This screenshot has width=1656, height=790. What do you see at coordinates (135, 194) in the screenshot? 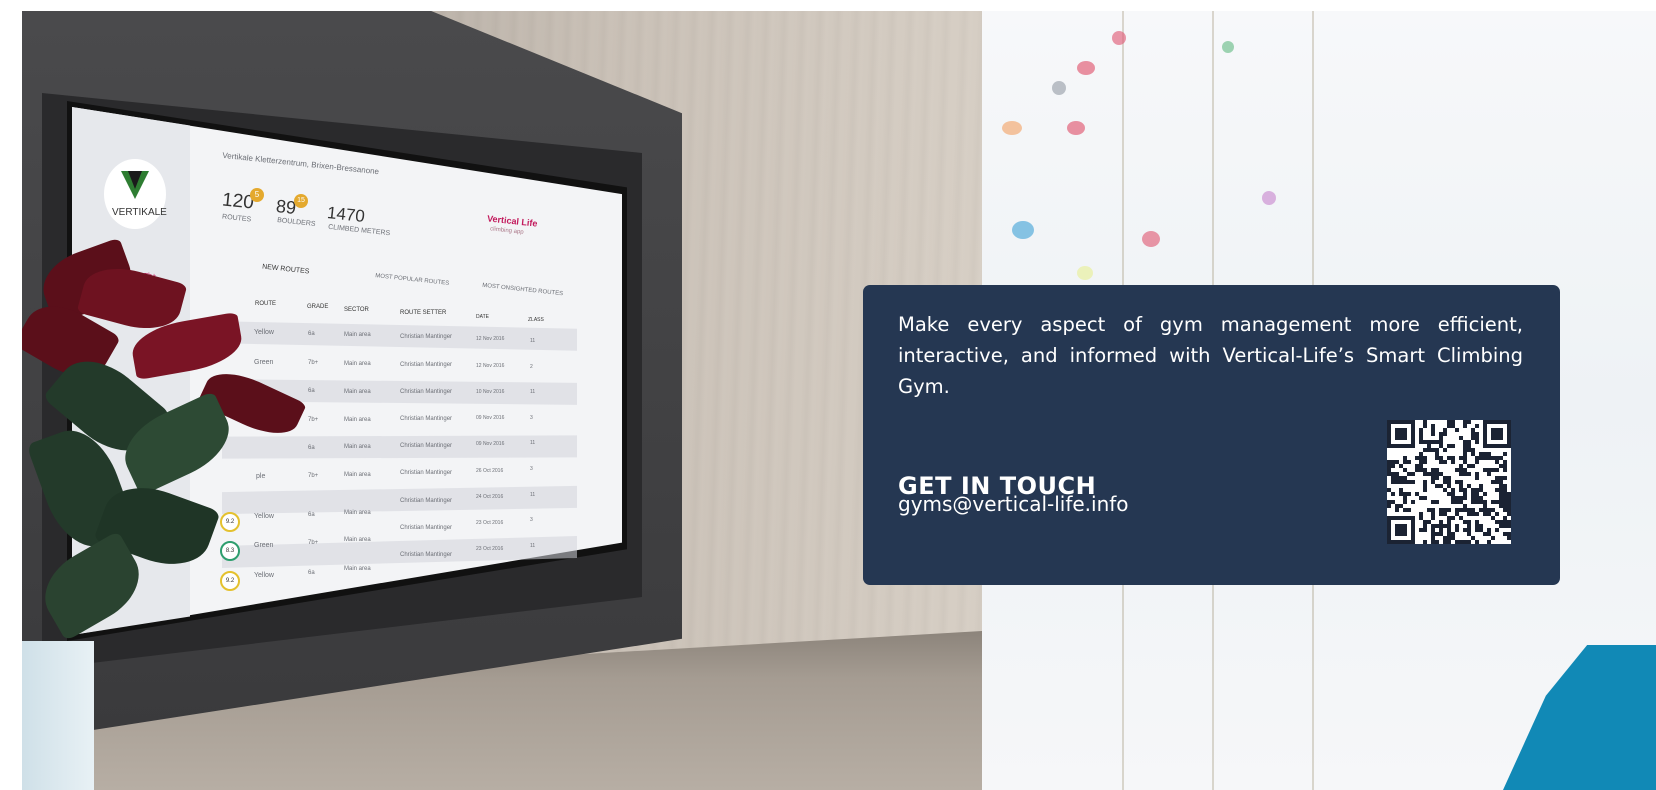
I see `vertikale-logo: VERTIKALE` at bounding box center [135, 194].